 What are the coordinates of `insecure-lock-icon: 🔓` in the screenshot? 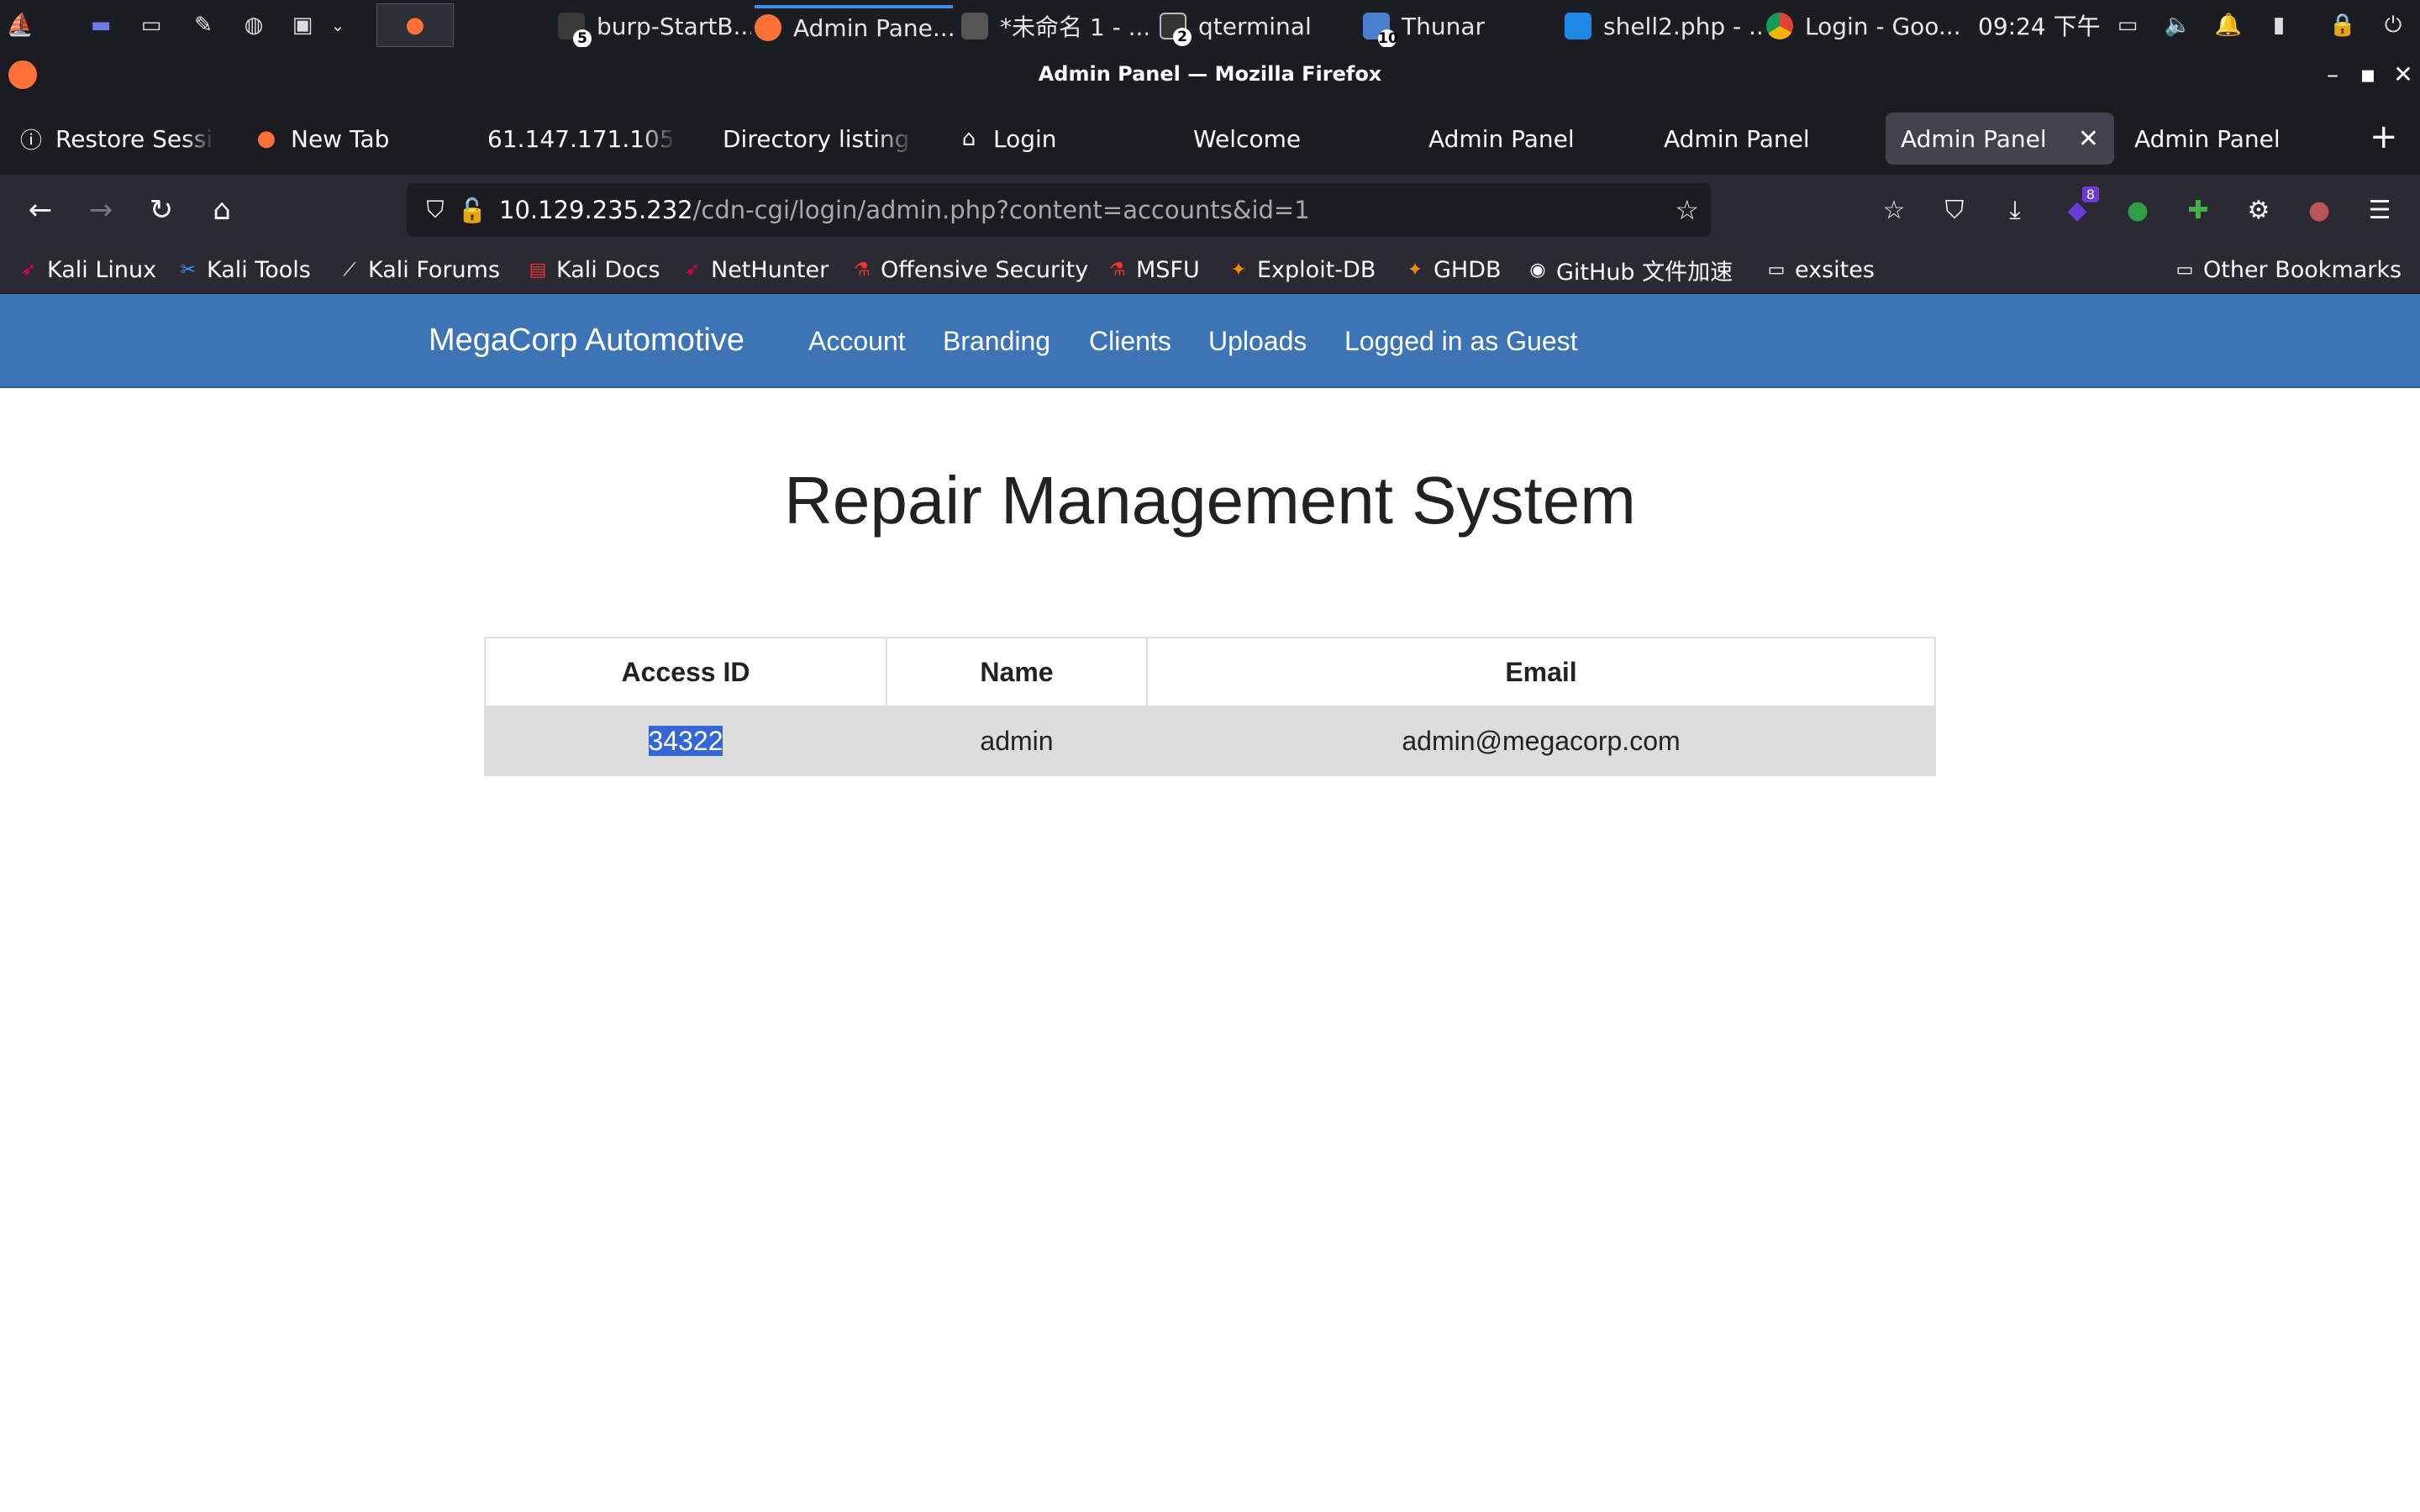 It's located at (472, 210).